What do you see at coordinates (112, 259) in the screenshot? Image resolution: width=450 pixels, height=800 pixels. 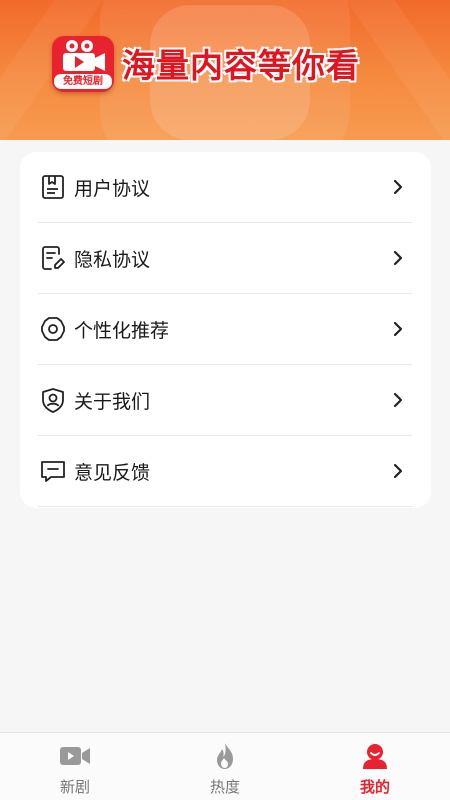 I see `menu-item-label: 隐私协议` at bounding box center [112, 259].